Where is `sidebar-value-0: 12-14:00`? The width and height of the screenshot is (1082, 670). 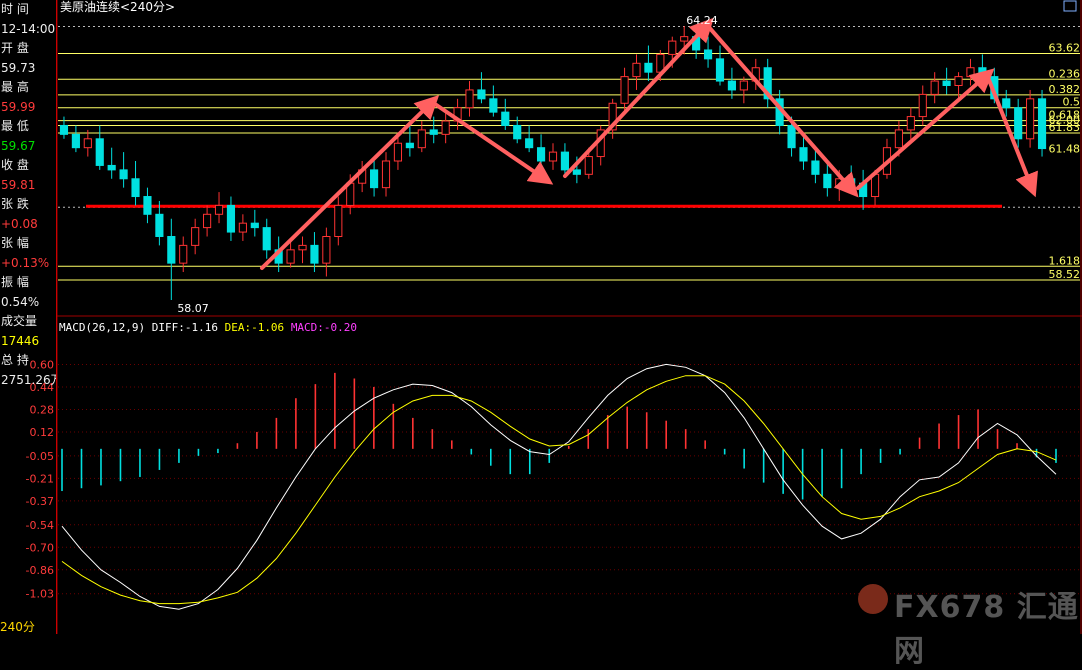 sidebar-value-0: 12-14:00 is located at coordinates (28, 28).